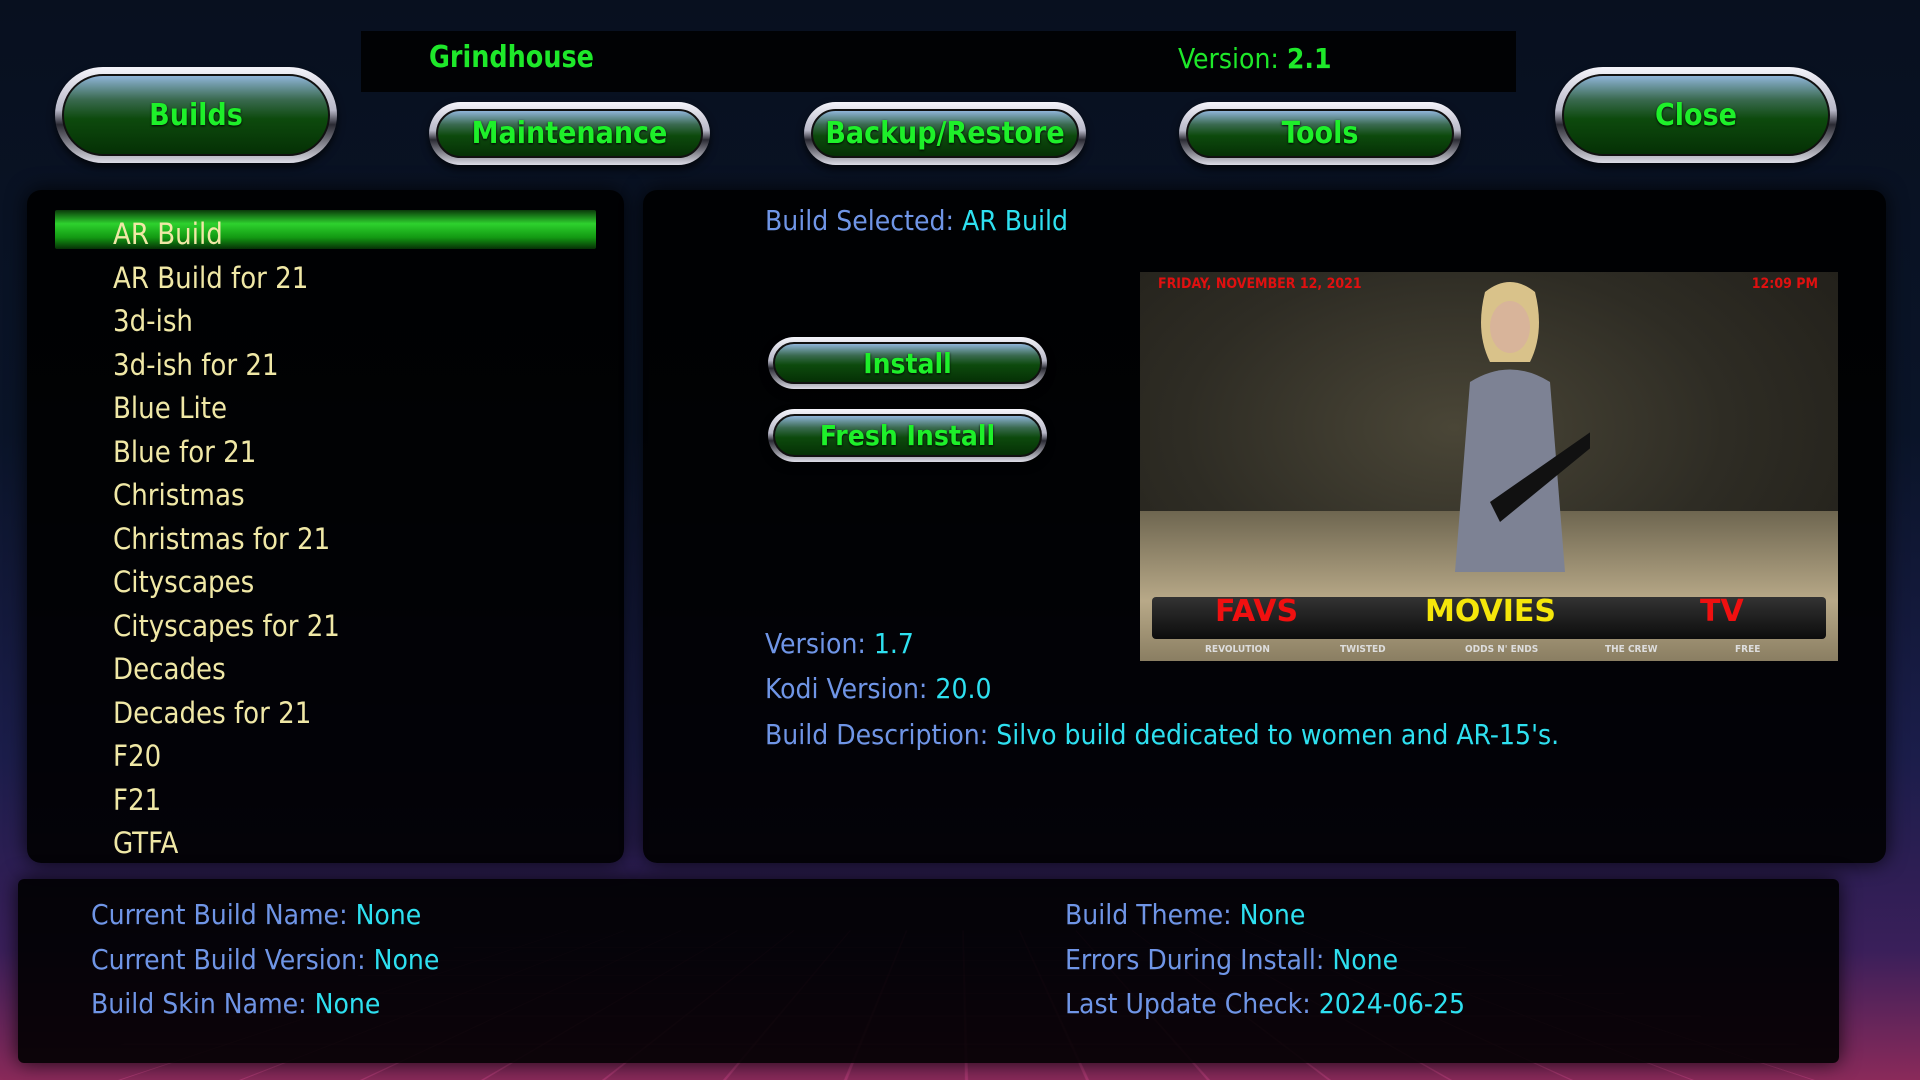 Image resolution: width=1920 pixels, height=1080 pixels. Describe the element at coordinates (196, 115) in the screenshot. I see `builds-button: Builds` at that location.